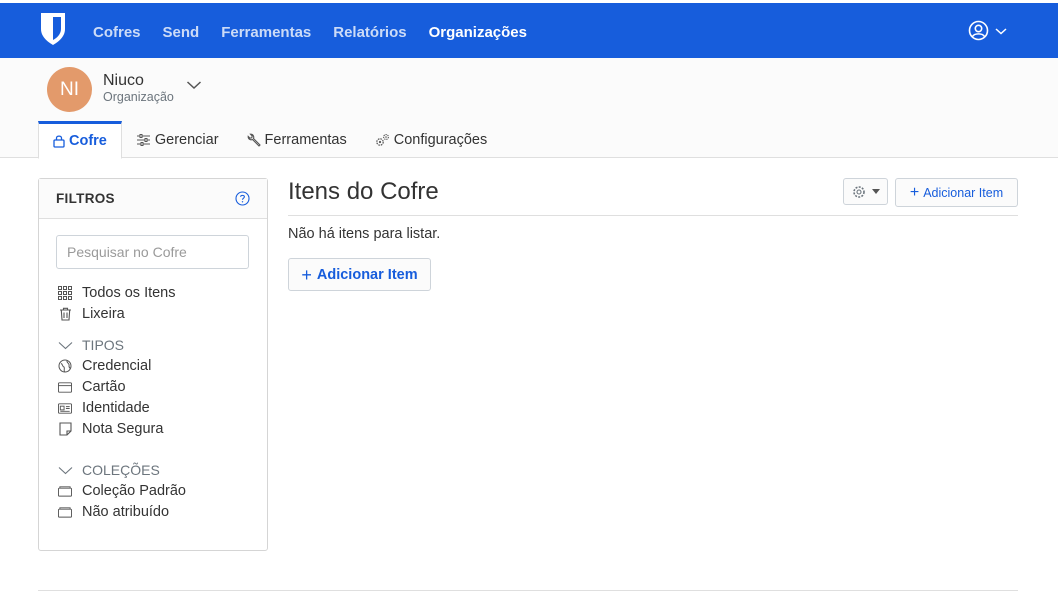 The image size is (1058, 607). What do you see at coordinates (367, 274) in the screenshot?
I see `add-item-button-label: Adicionar Item` at bounding box center [367, 274].